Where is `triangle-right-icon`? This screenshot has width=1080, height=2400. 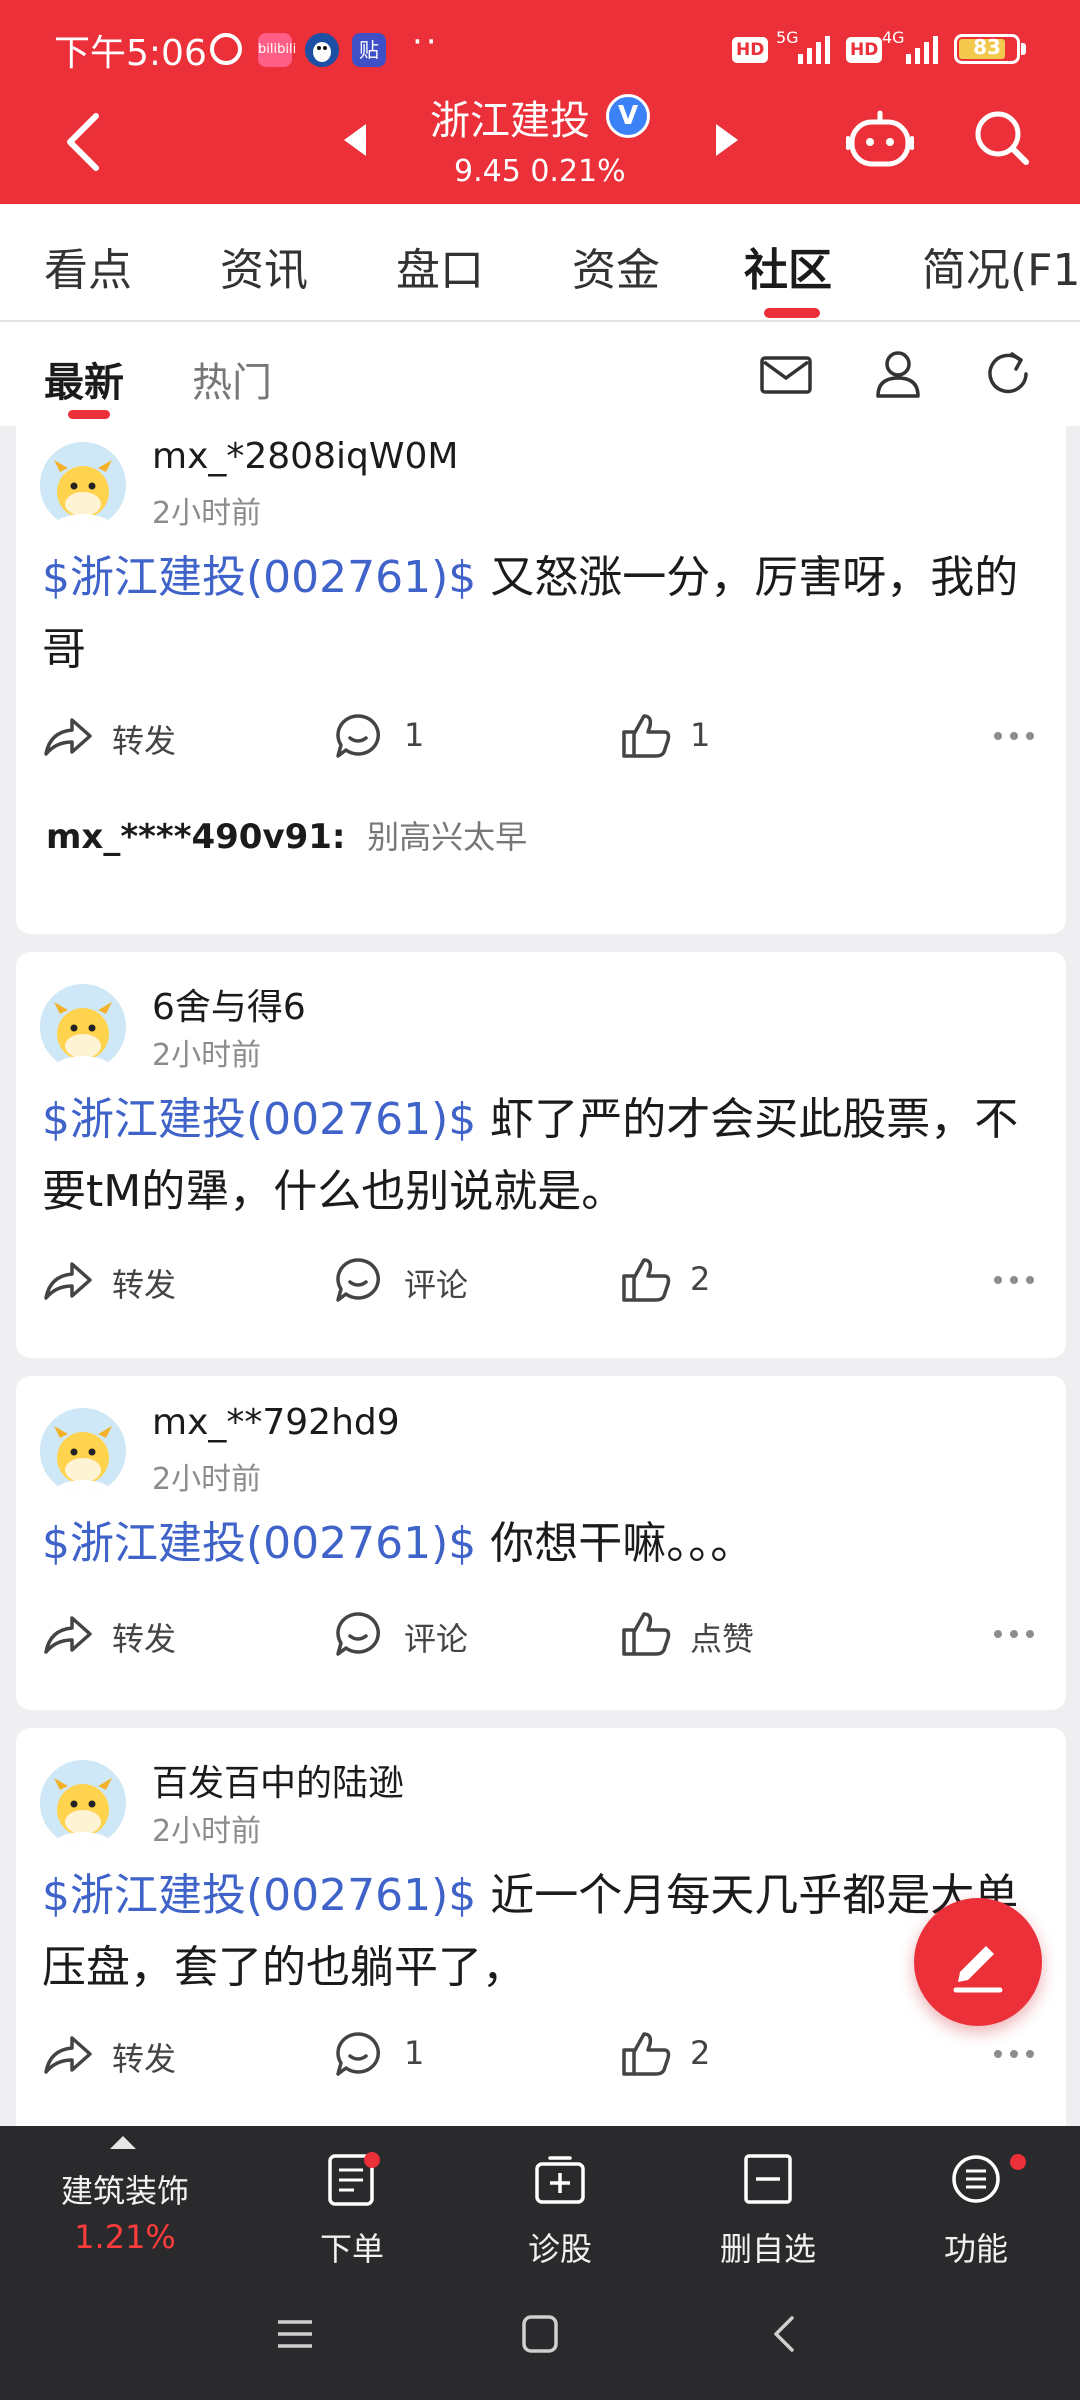
triangle-right-icon is located at coordinates (727, 140).